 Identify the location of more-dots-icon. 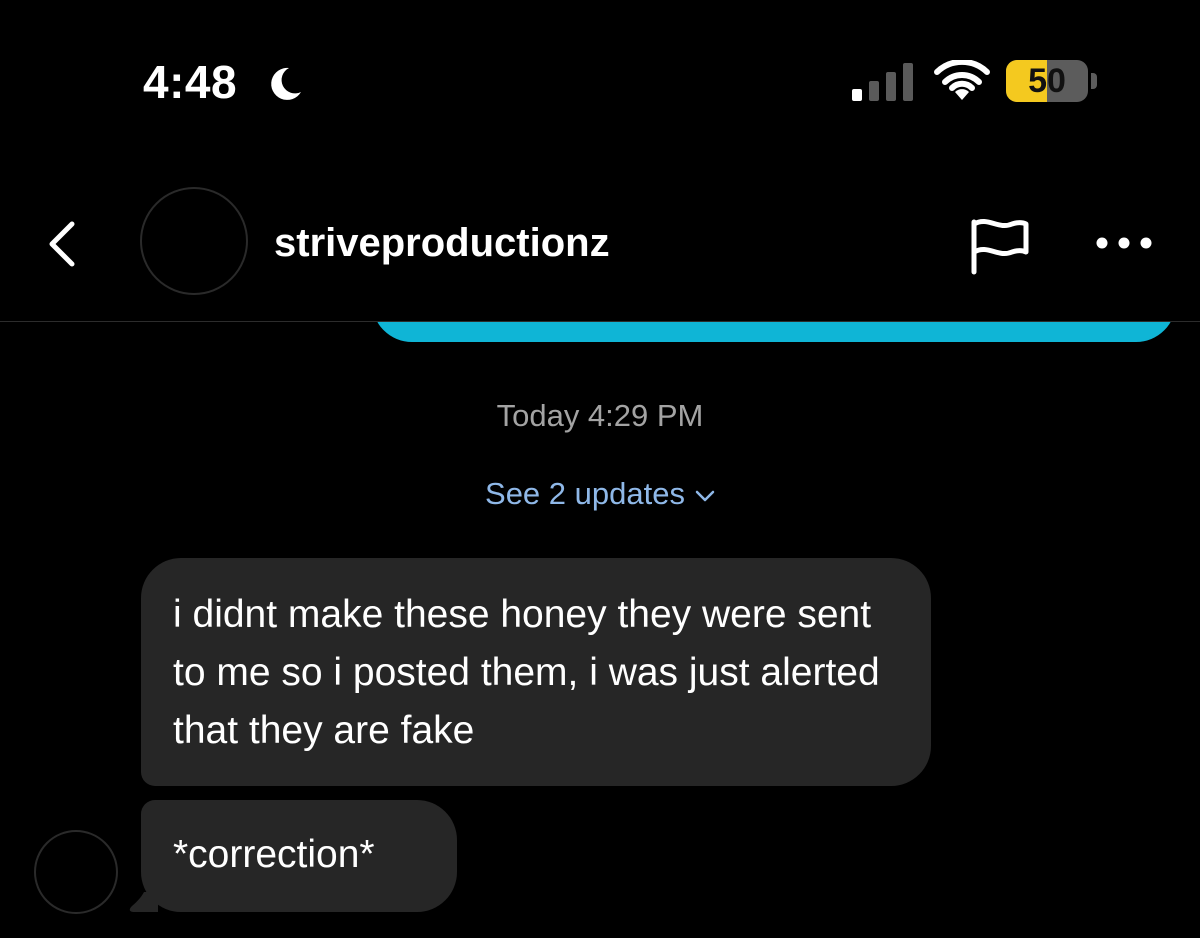
(1124, 243).